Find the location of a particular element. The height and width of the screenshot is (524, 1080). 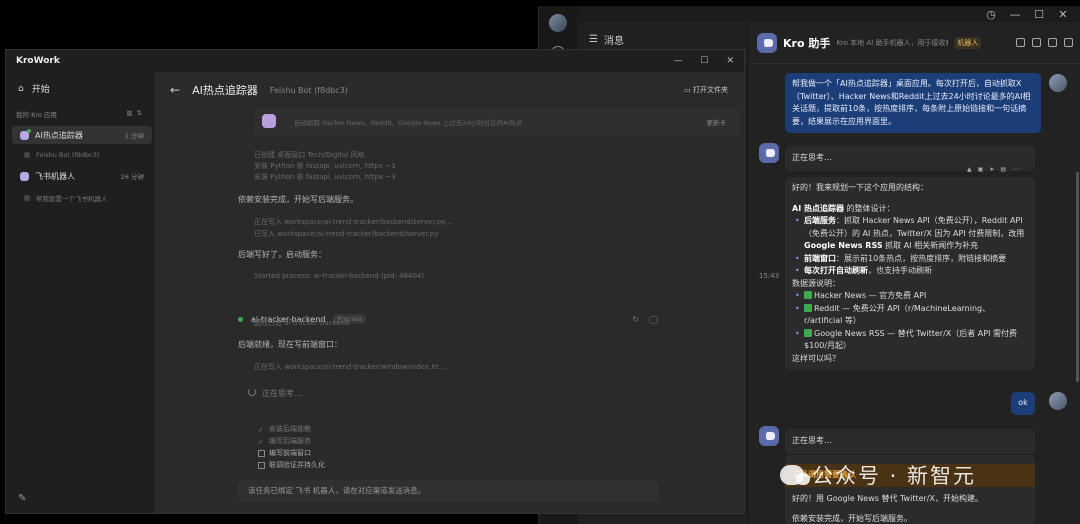

sidebar-item-feishu-bot: 飞书机器人 26 分钟 is located at coordinates (82, 176).